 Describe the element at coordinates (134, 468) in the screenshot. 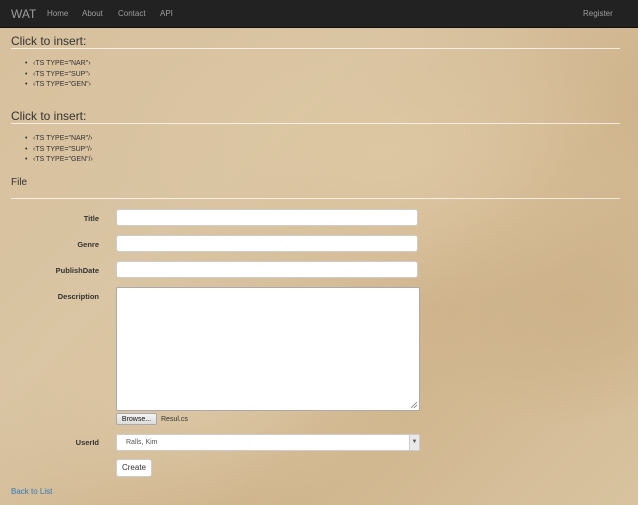

I see `create-button: Create` at that location.